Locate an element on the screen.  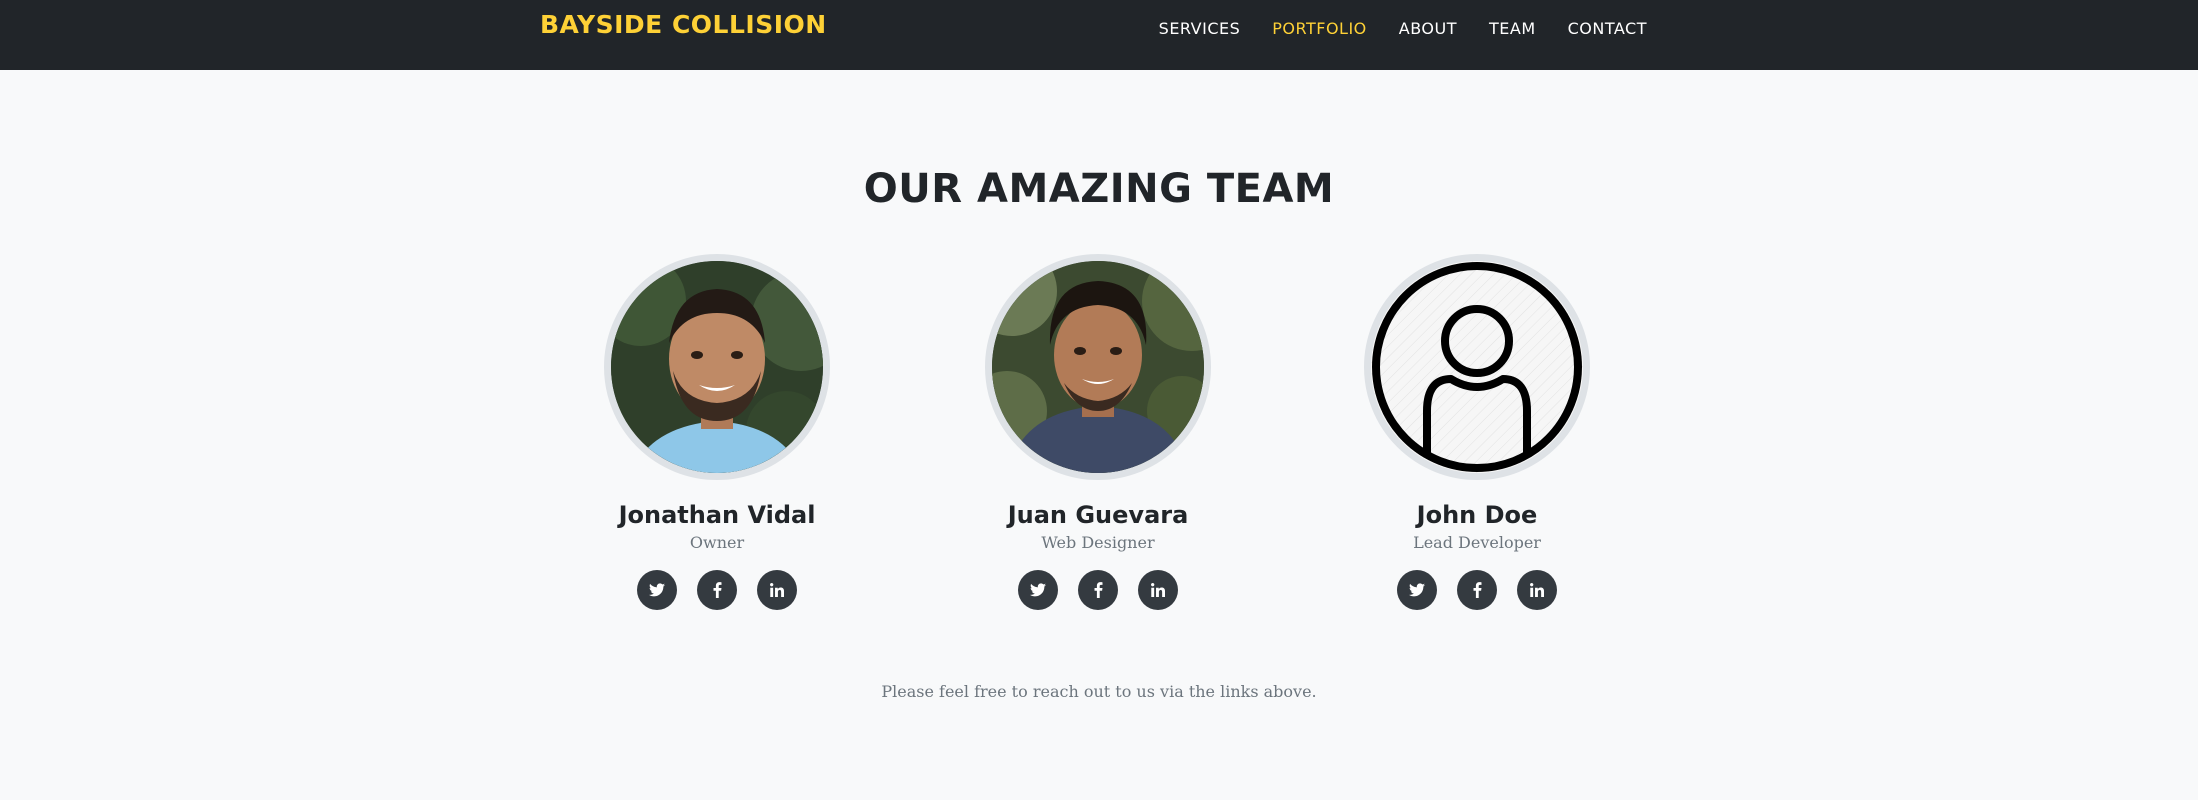
nav-link-portfolio: PORTFOLIO is located at coordinates (1319, 29).